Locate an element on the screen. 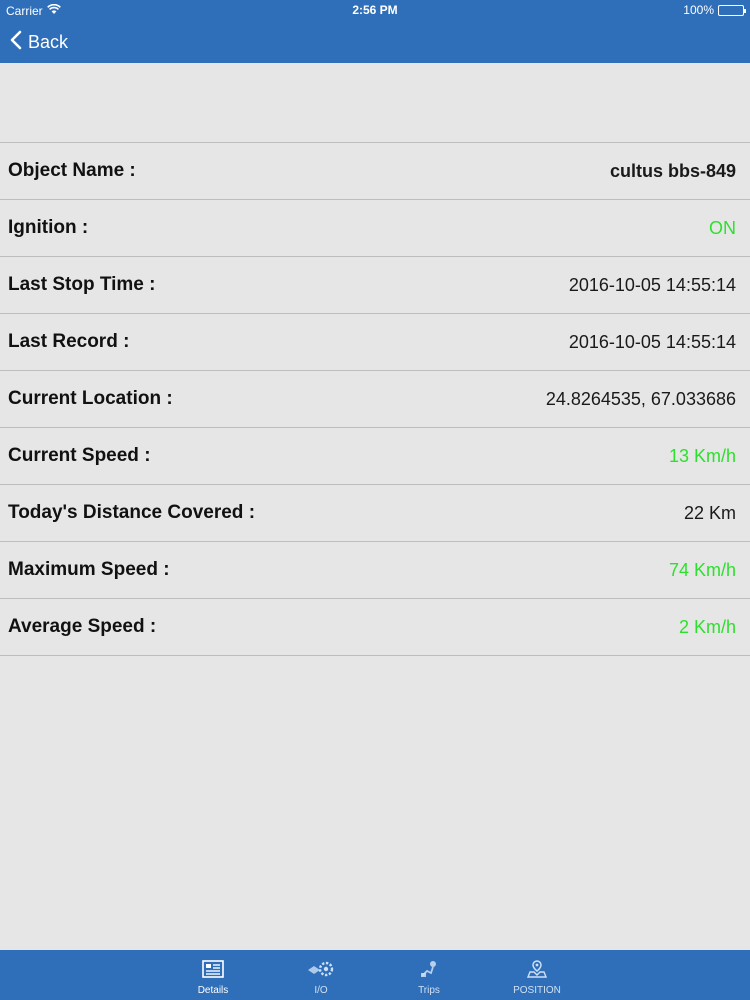  detail-row: Last Stop Time : 2016-10-05 14:55:14 is located at coordinates (375, 285).